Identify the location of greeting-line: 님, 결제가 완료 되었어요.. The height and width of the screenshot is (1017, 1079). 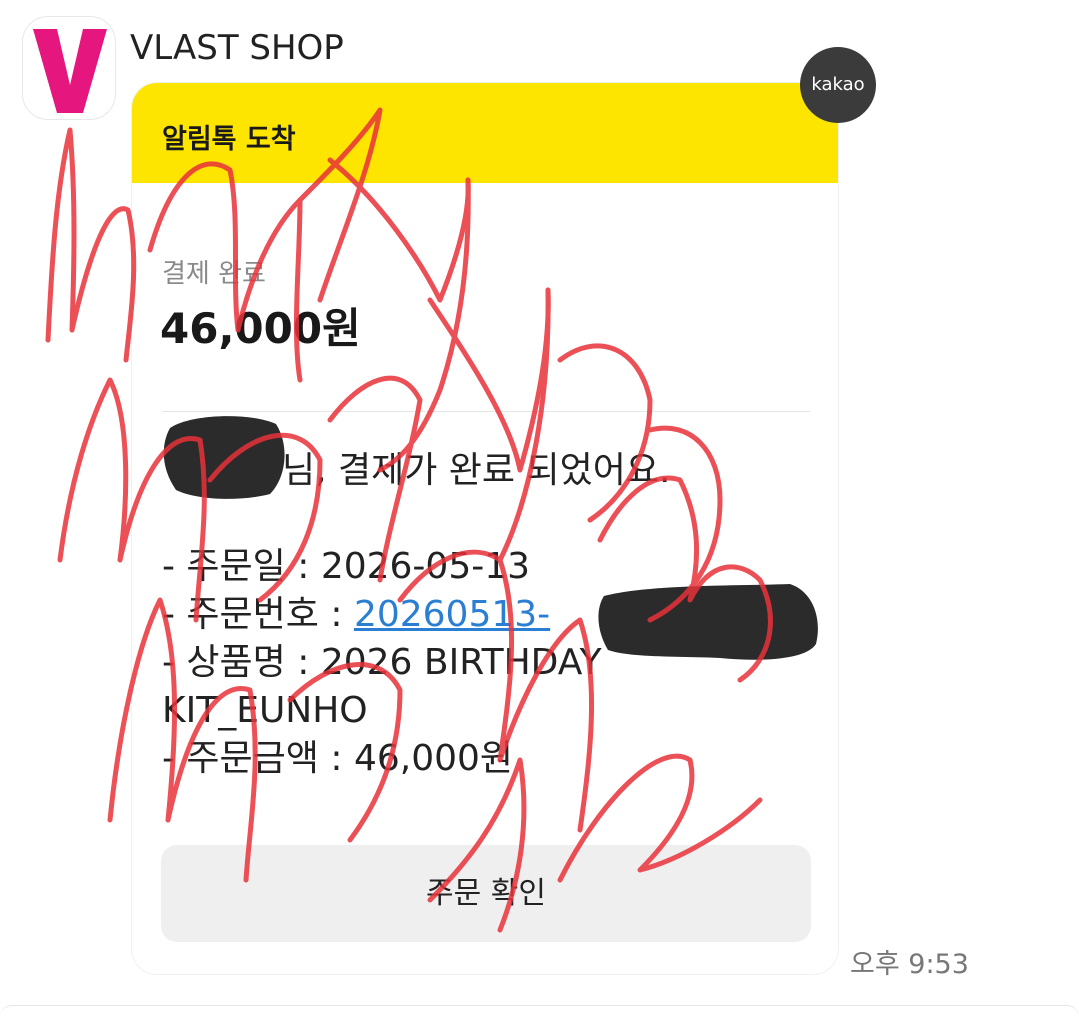
(487, 471).